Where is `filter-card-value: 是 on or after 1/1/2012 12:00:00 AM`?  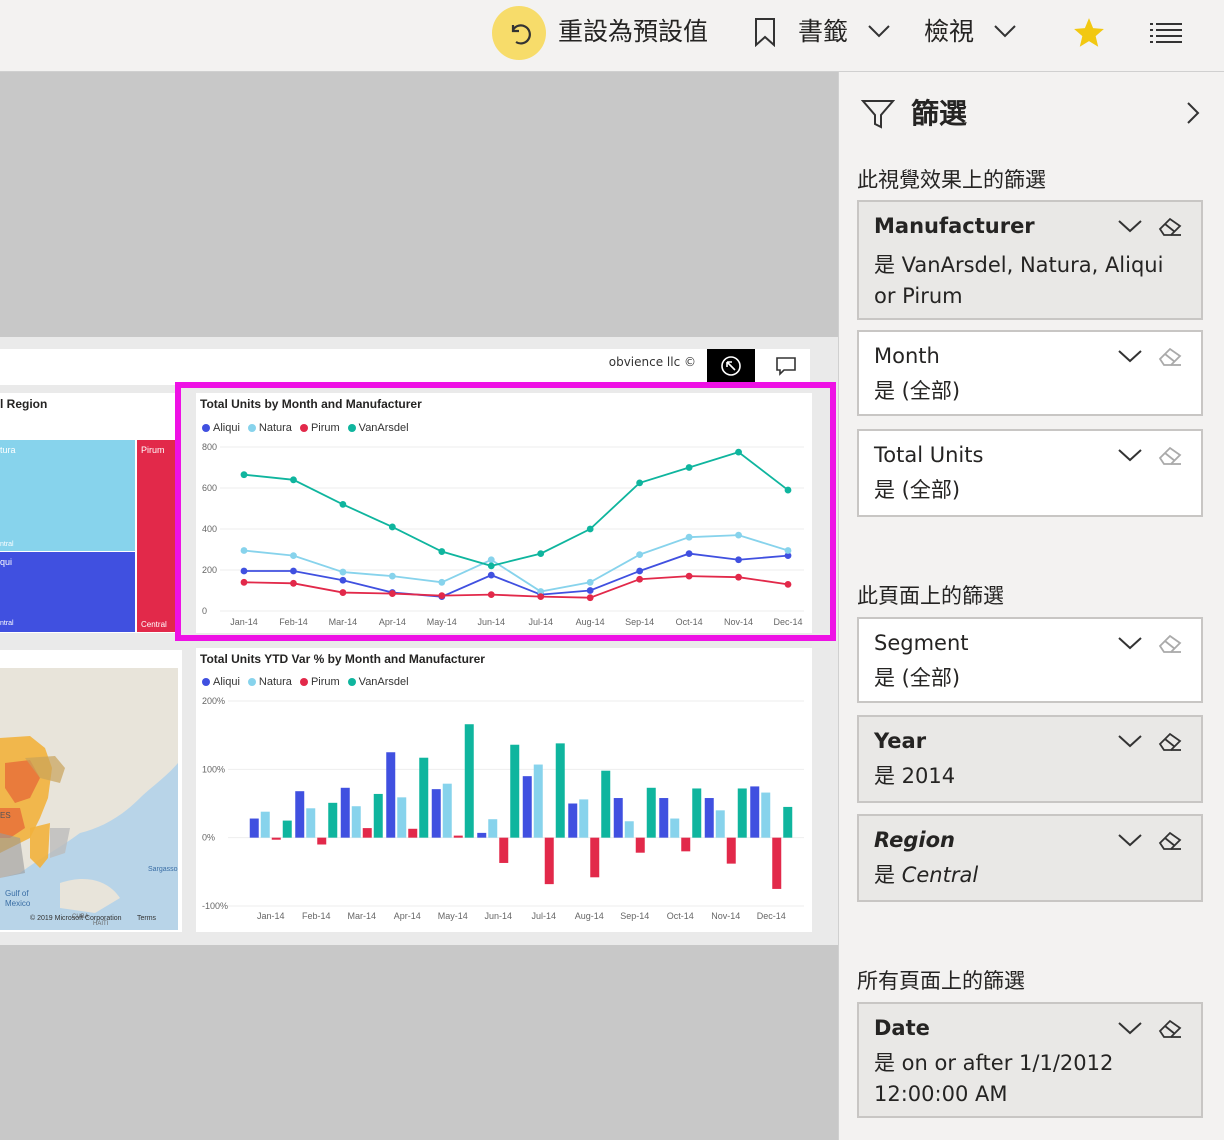
filter-card-value: 是 on or after 1/1/2012 12:00:00 AM is located at coordinates (994, 1078).